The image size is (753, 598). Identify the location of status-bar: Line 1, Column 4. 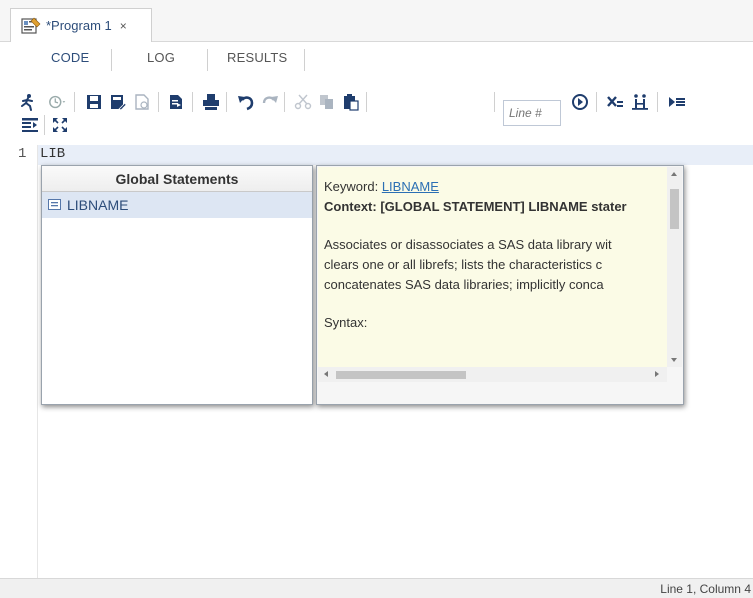
(376, 588).